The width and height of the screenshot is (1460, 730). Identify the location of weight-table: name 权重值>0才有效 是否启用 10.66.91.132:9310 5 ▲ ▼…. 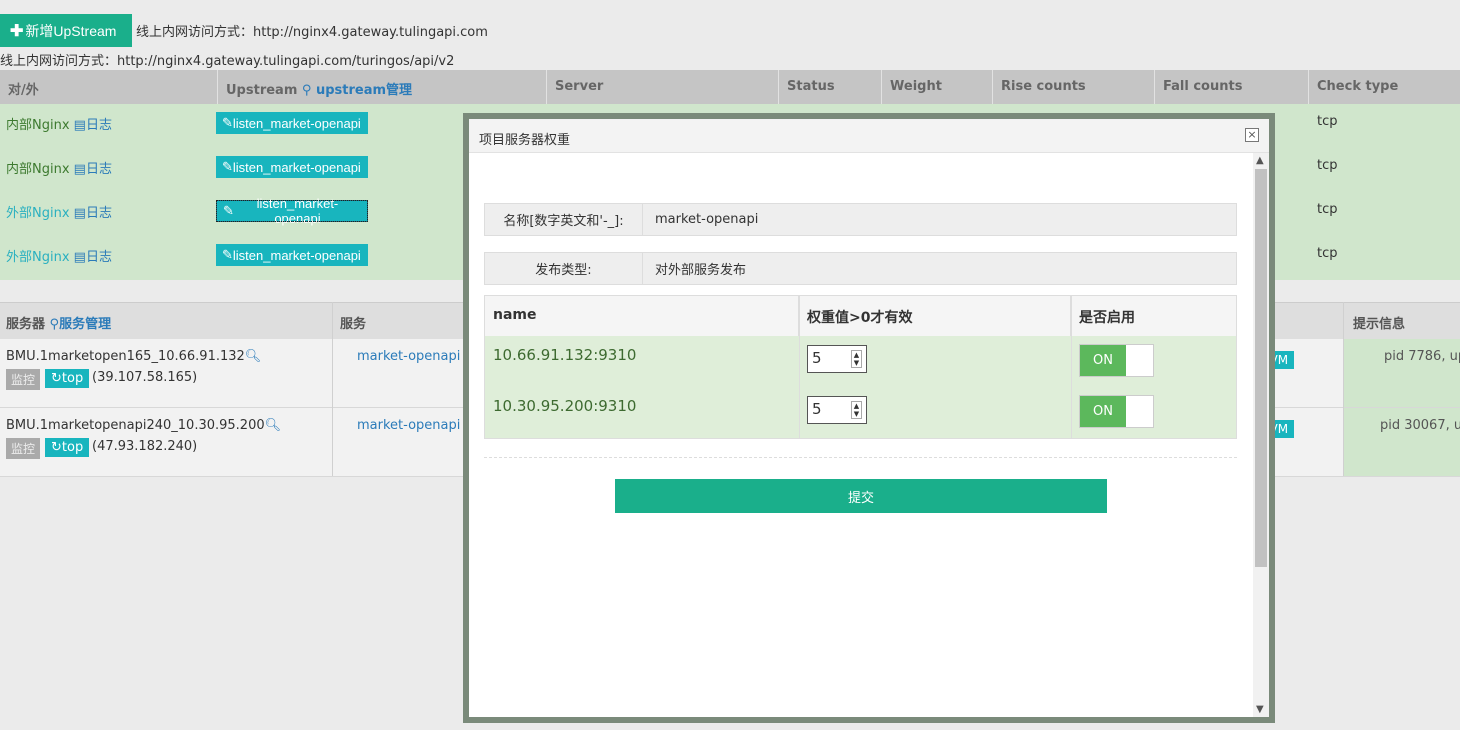
(860, 367).